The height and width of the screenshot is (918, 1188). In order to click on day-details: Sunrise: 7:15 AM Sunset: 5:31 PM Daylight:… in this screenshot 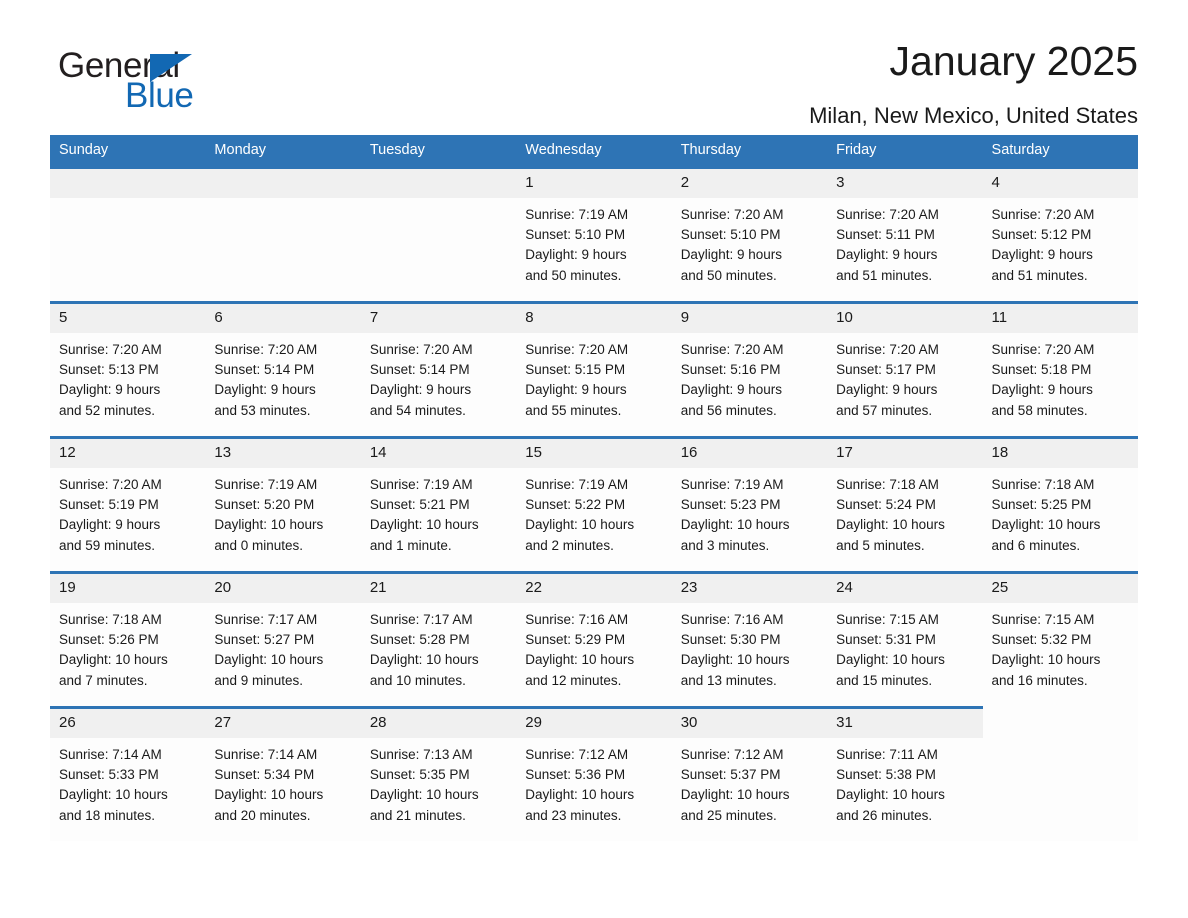, I will do `click(904, 647)`.